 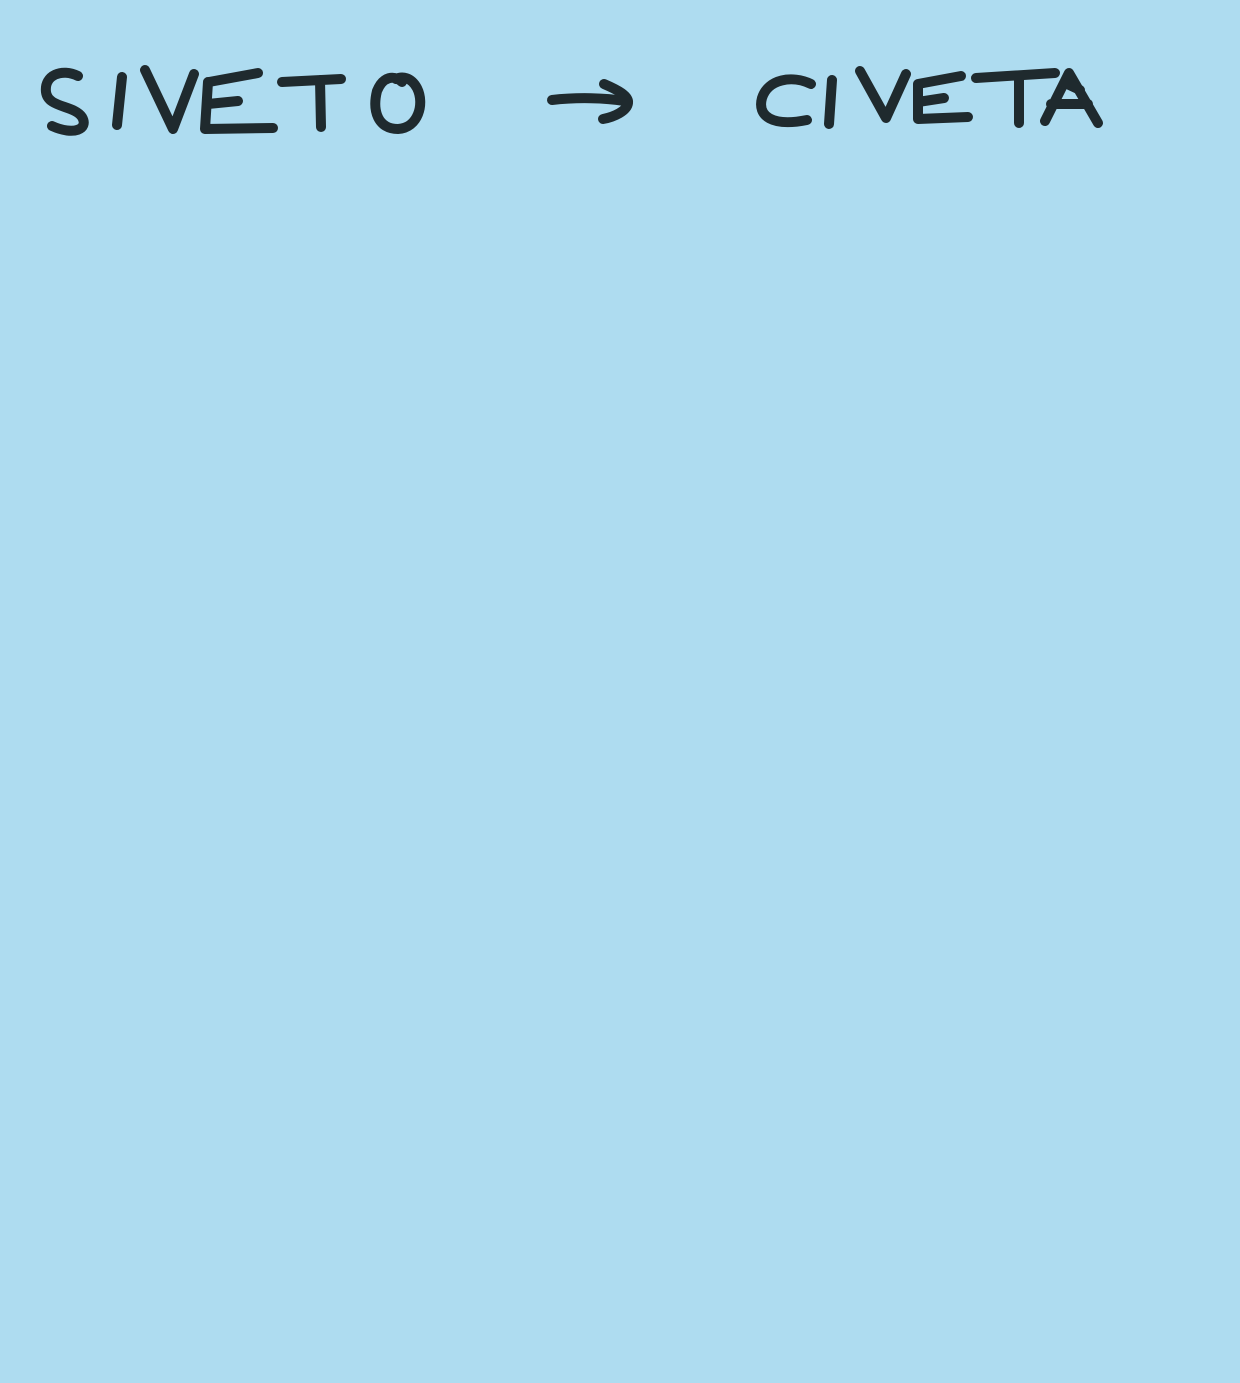 I want to click on handwriting-layer, so click(x=571, y=100).